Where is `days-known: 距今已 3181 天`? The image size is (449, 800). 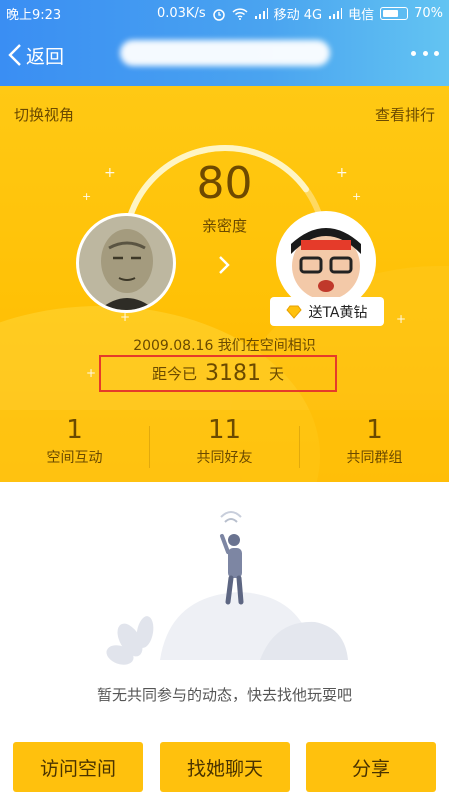 days-known: 距今已 3181 天 is located at coordinates (218, 373).